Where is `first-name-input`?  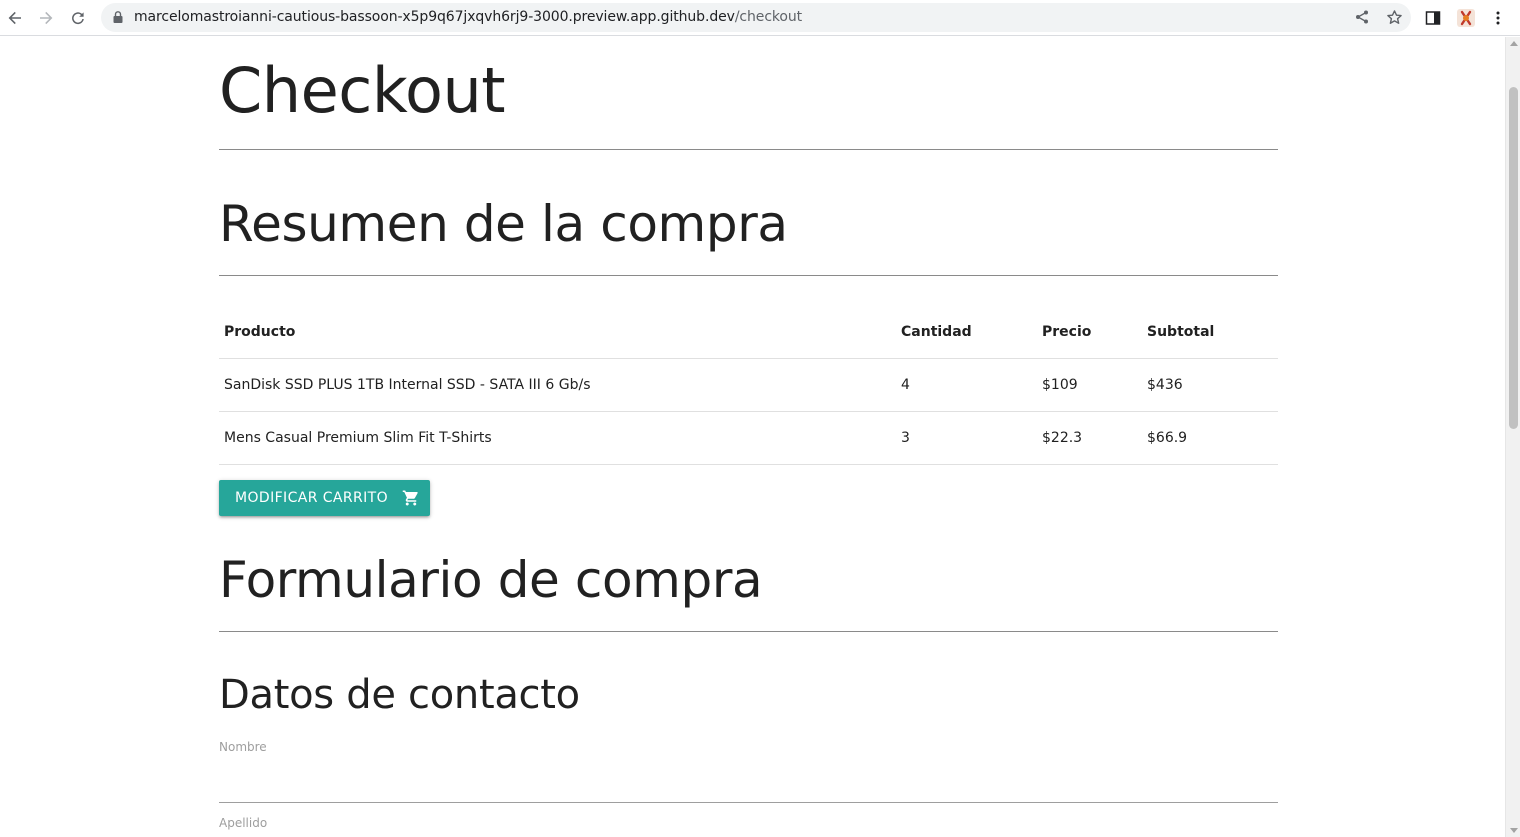 first-name-input is located at coordinates (748, 783).